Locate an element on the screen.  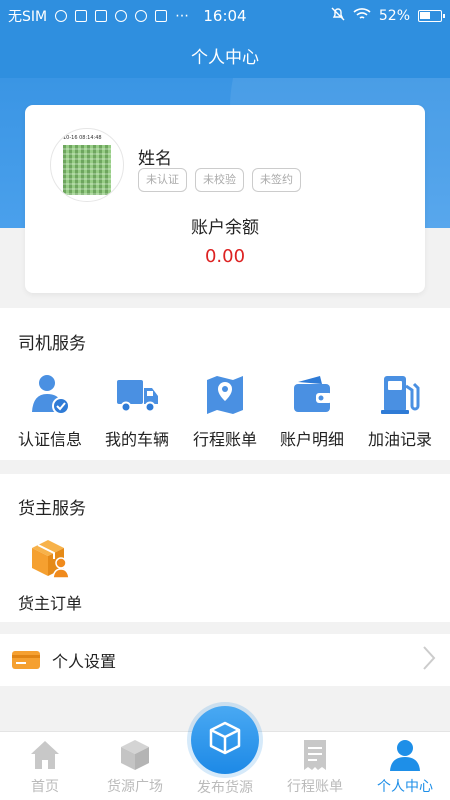
tab-label: 首页 is located at coordinates (45, 787).